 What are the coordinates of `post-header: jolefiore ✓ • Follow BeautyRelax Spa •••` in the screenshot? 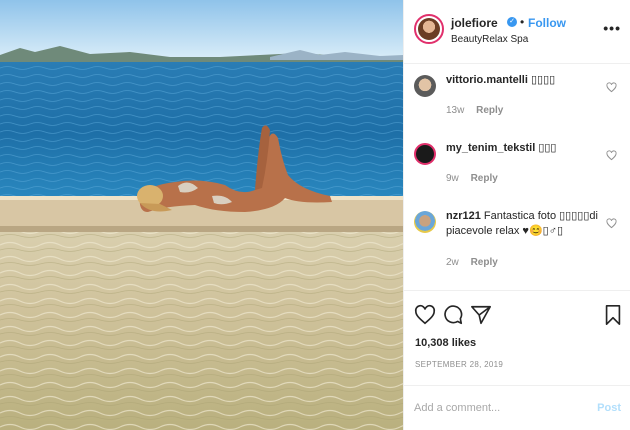 It's located at (517, 32).